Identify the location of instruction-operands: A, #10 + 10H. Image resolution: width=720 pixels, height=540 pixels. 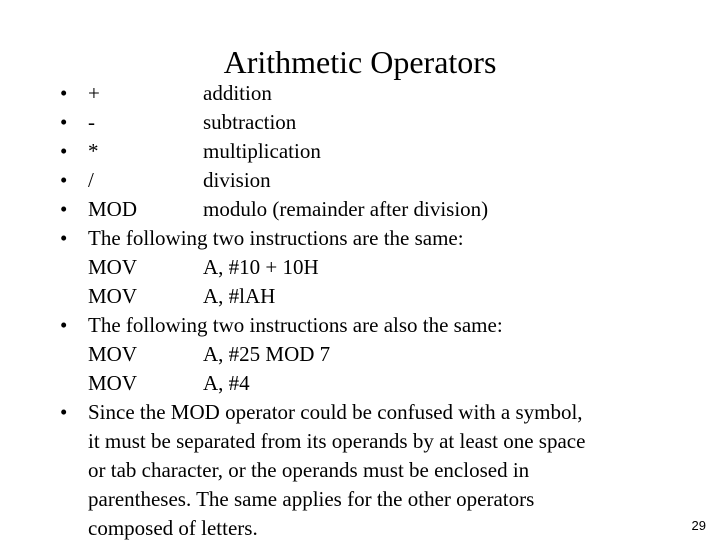
(261, 267).